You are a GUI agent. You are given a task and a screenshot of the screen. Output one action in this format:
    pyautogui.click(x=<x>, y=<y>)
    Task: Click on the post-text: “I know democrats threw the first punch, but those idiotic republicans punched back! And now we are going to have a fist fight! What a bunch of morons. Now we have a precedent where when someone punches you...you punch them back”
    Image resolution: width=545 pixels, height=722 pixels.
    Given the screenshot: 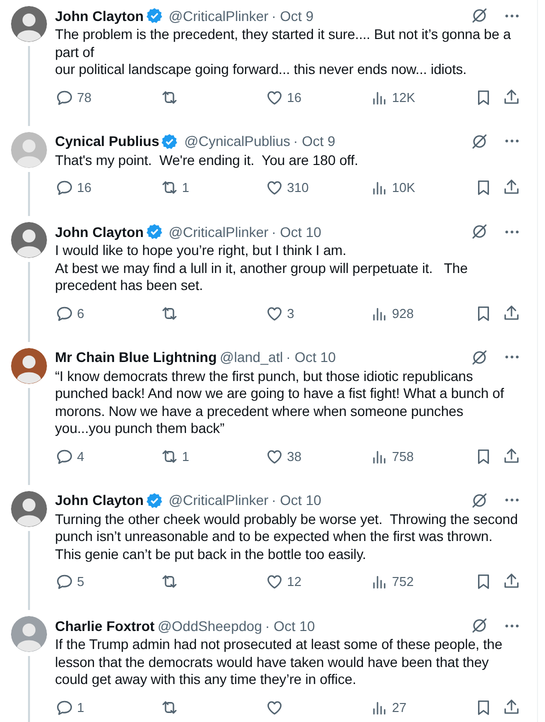 What is the action you would take?
    pyautogui.click(x=280, y=403)
    